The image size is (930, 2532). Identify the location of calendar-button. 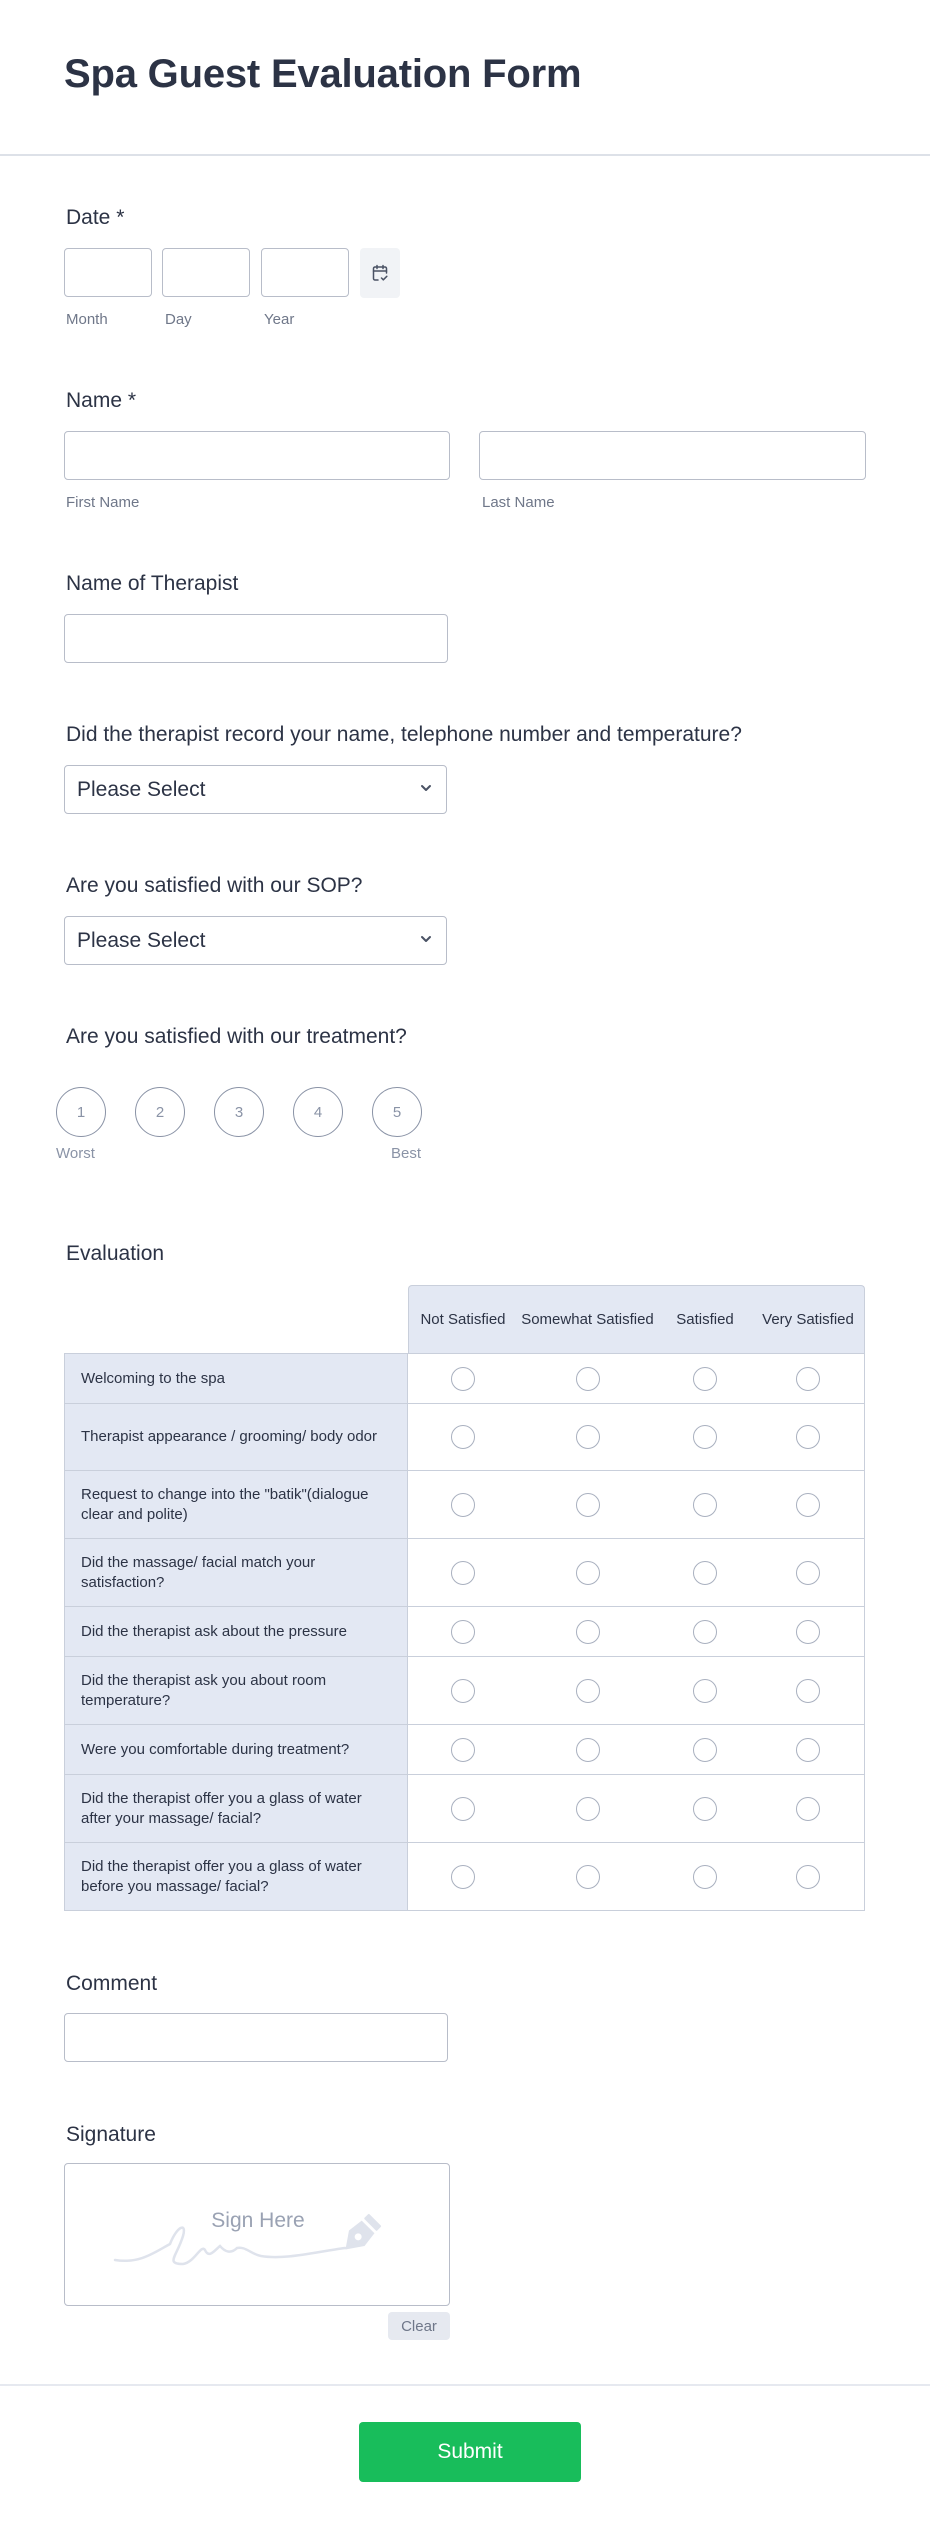
(380, 273).